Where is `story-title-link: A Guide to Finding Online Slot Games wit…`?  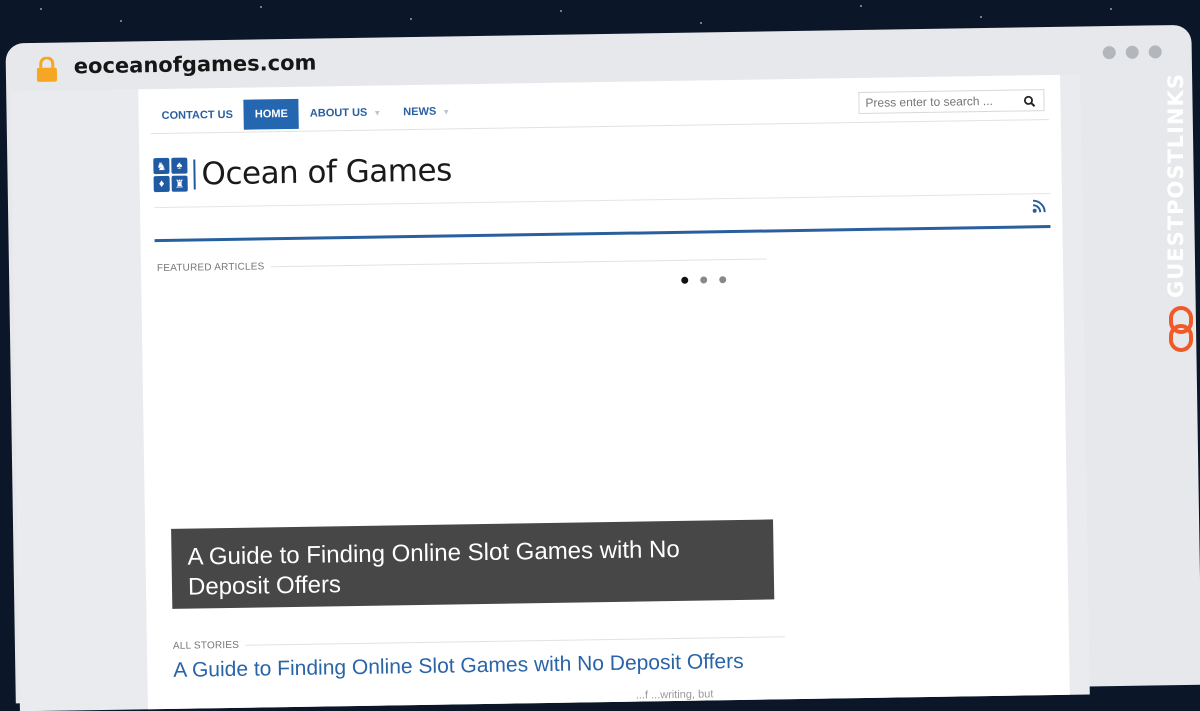
story-title-link: A Guide to Finding Online Slot Games wit… is located at coordinates (458, 666).